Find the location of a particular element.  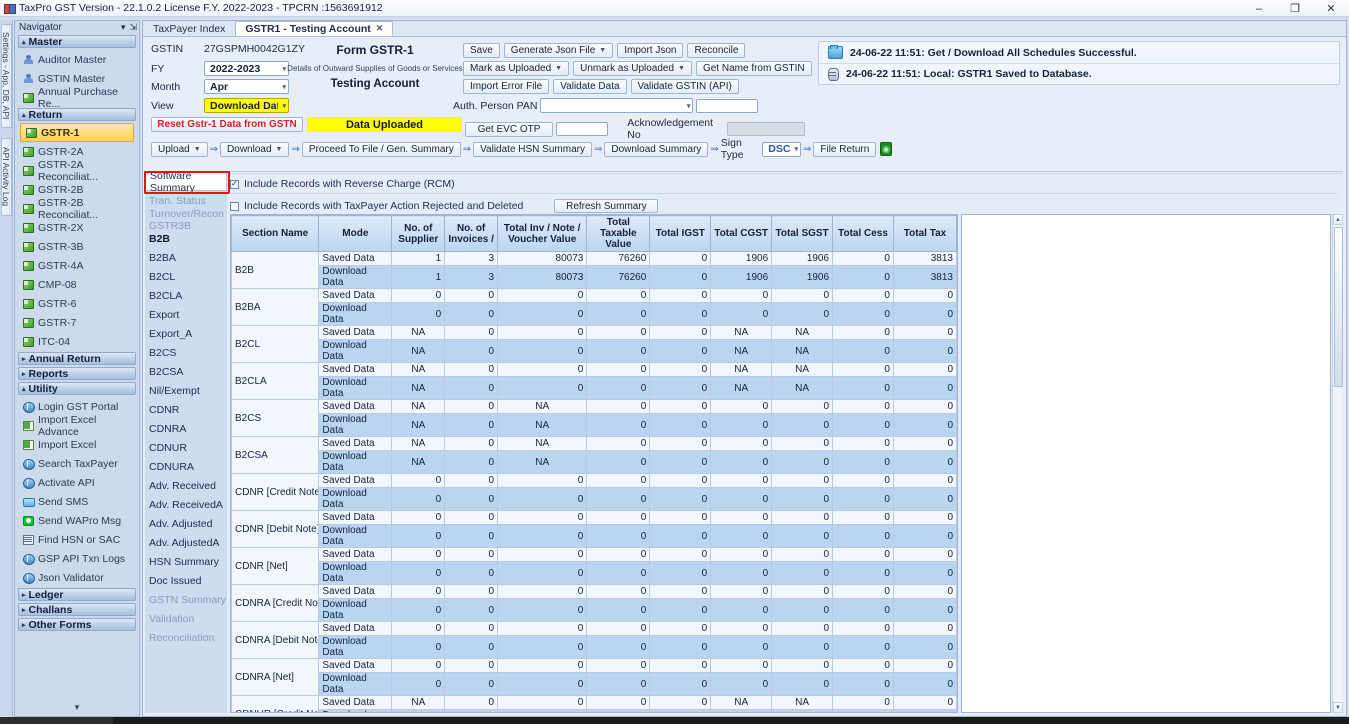

sidebar-item-itc-04: ITC-04 is located at coordinates (77, 341).